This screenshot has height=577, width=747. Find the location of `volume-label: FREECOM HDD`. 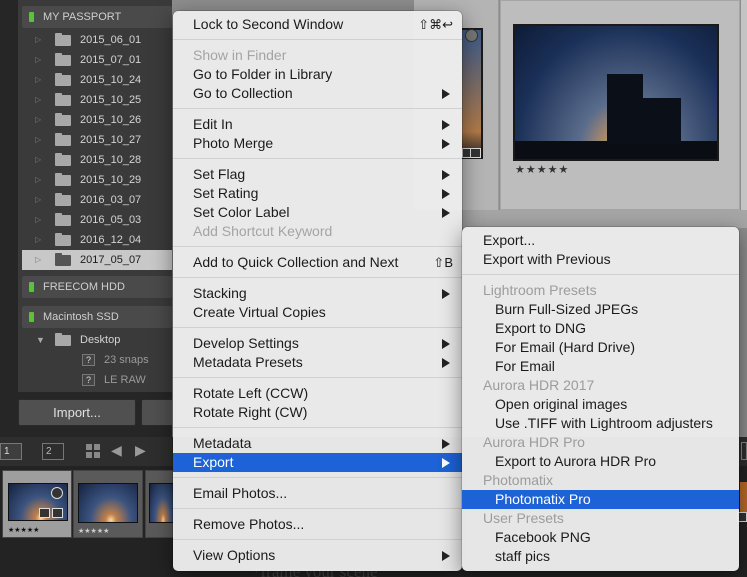

volume-label: FREECOM HDD is located at coordinates (84, 287).